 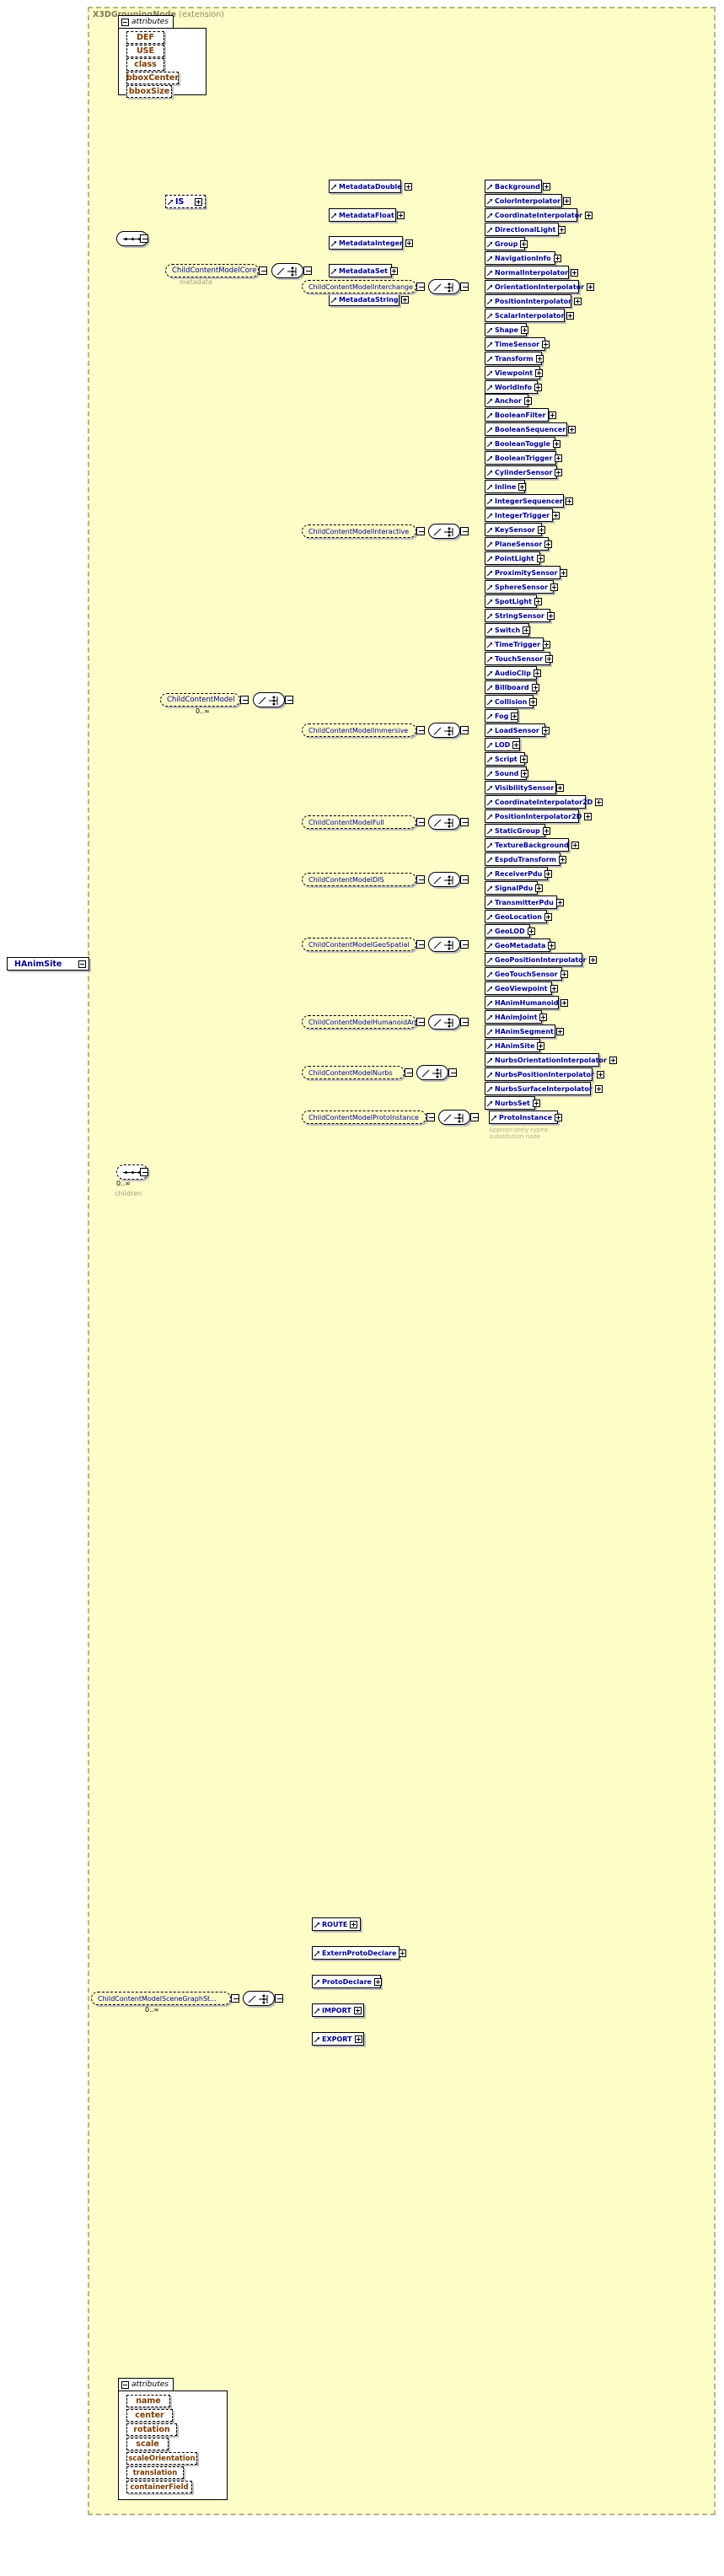 I want to click on node-transmitterpdu: TransmitterPdu, so click(x=524, y=902).